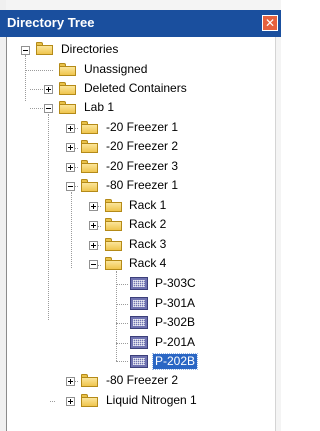  Describe the element at coordinates (175, 342) in the screenshot. I see `tree-node-label: P-201A` at that location.